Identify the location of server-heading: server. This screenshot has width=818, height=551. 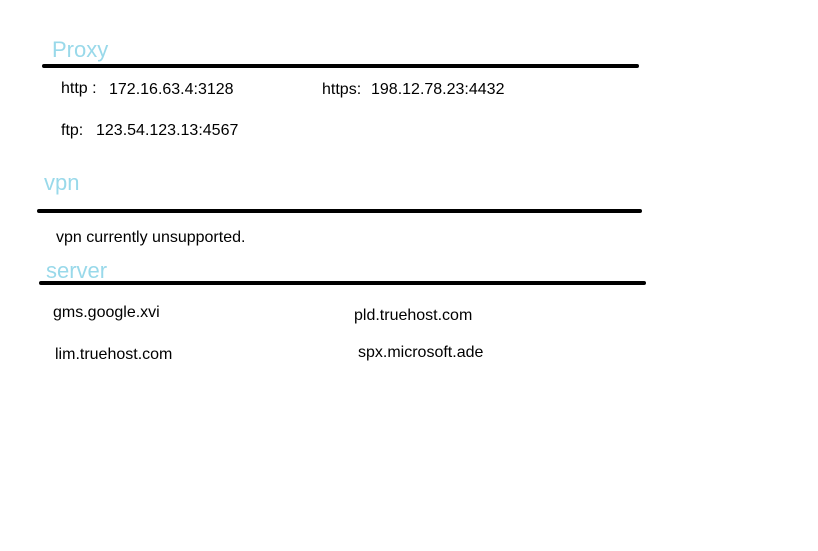
(77, 270).